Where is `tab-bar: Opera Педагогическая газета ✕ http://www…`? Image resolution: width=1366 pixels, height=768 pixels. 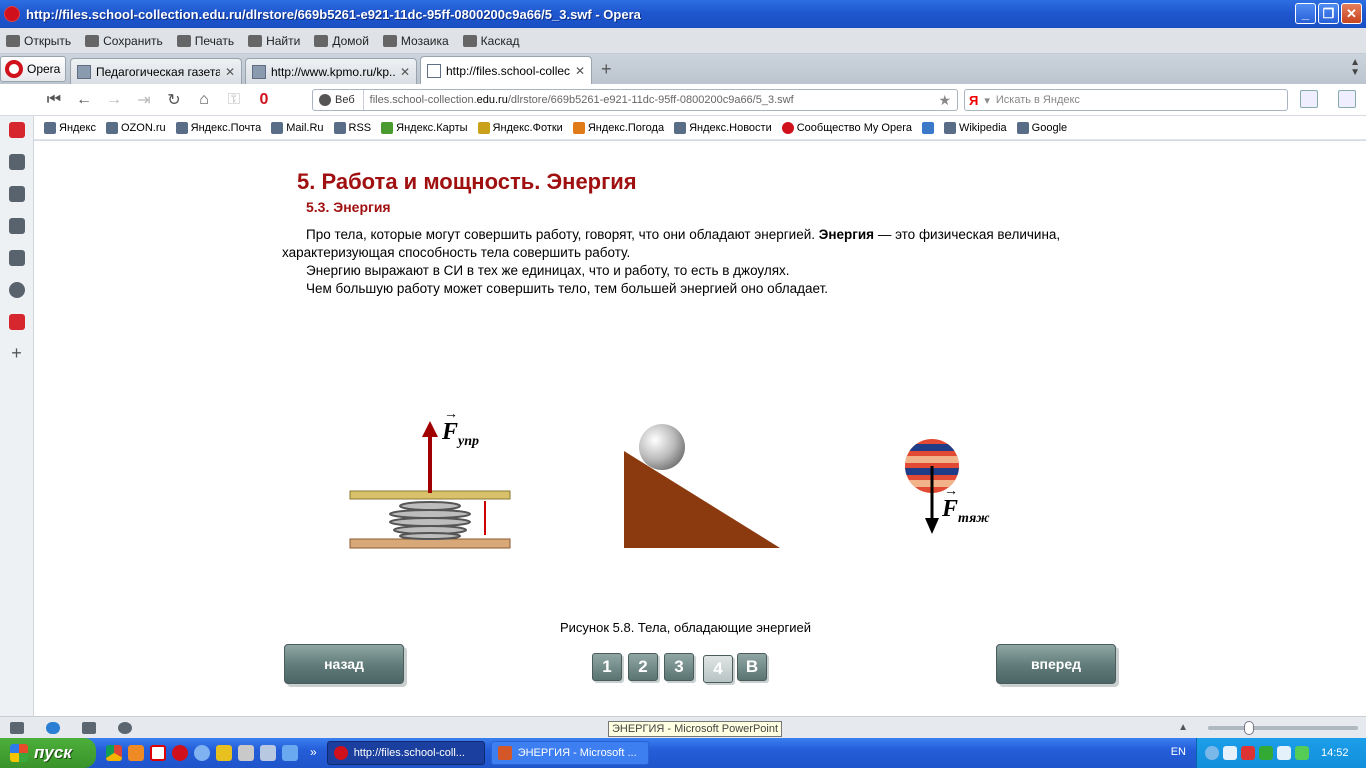 tab-bar: Opera Педагогическая газета ✕ http://www… is located at coordinates (683, 69).